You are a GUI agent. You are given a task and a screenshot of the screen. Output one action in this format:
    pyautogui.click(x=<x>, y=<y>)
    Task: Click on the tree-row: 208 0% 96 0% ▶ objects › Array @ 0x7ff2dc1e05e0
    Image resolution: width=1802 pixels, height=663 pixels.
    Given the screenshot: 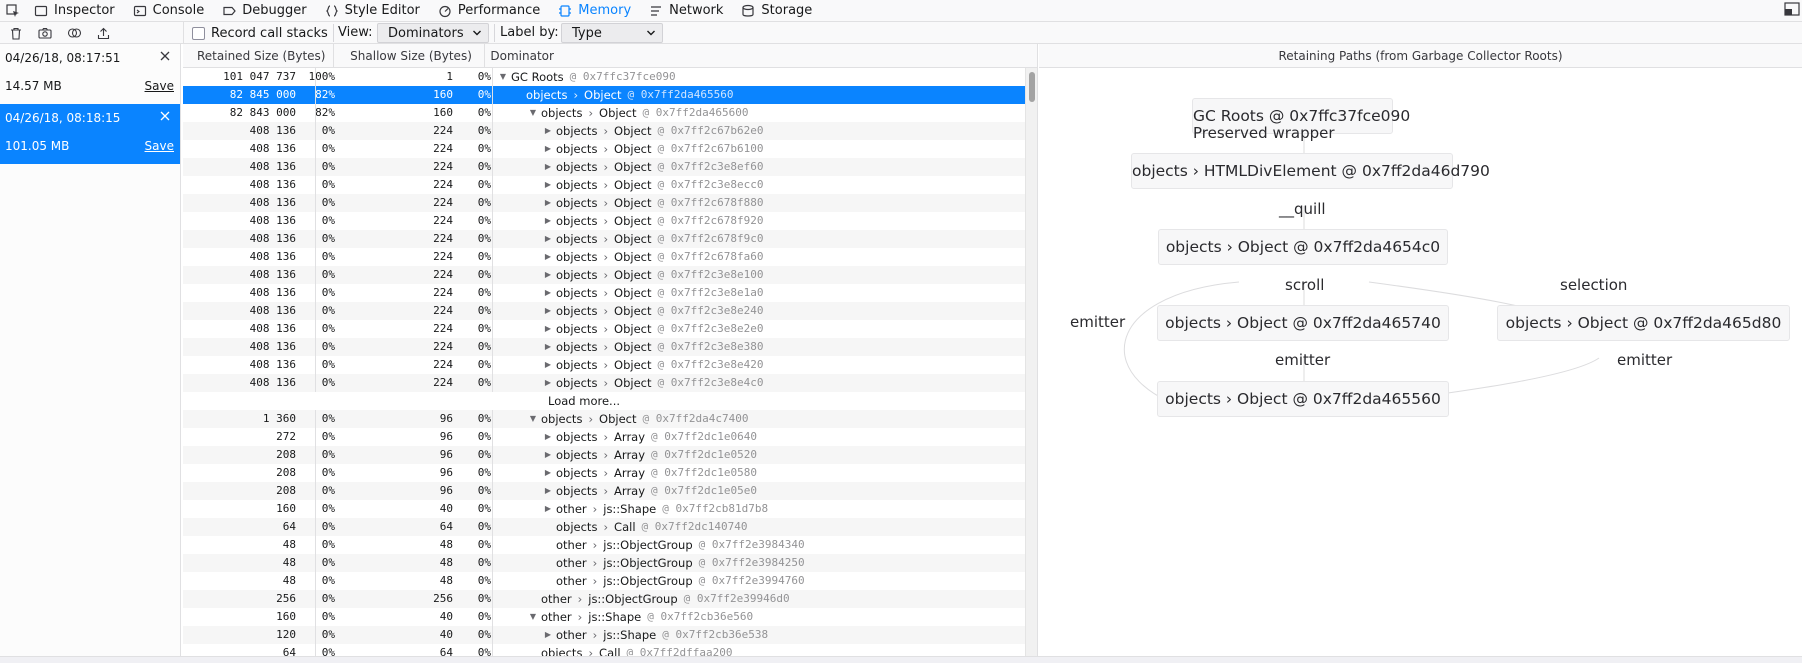 What is the action you would take?
    pyautogui.click(x=610, y=491)
    